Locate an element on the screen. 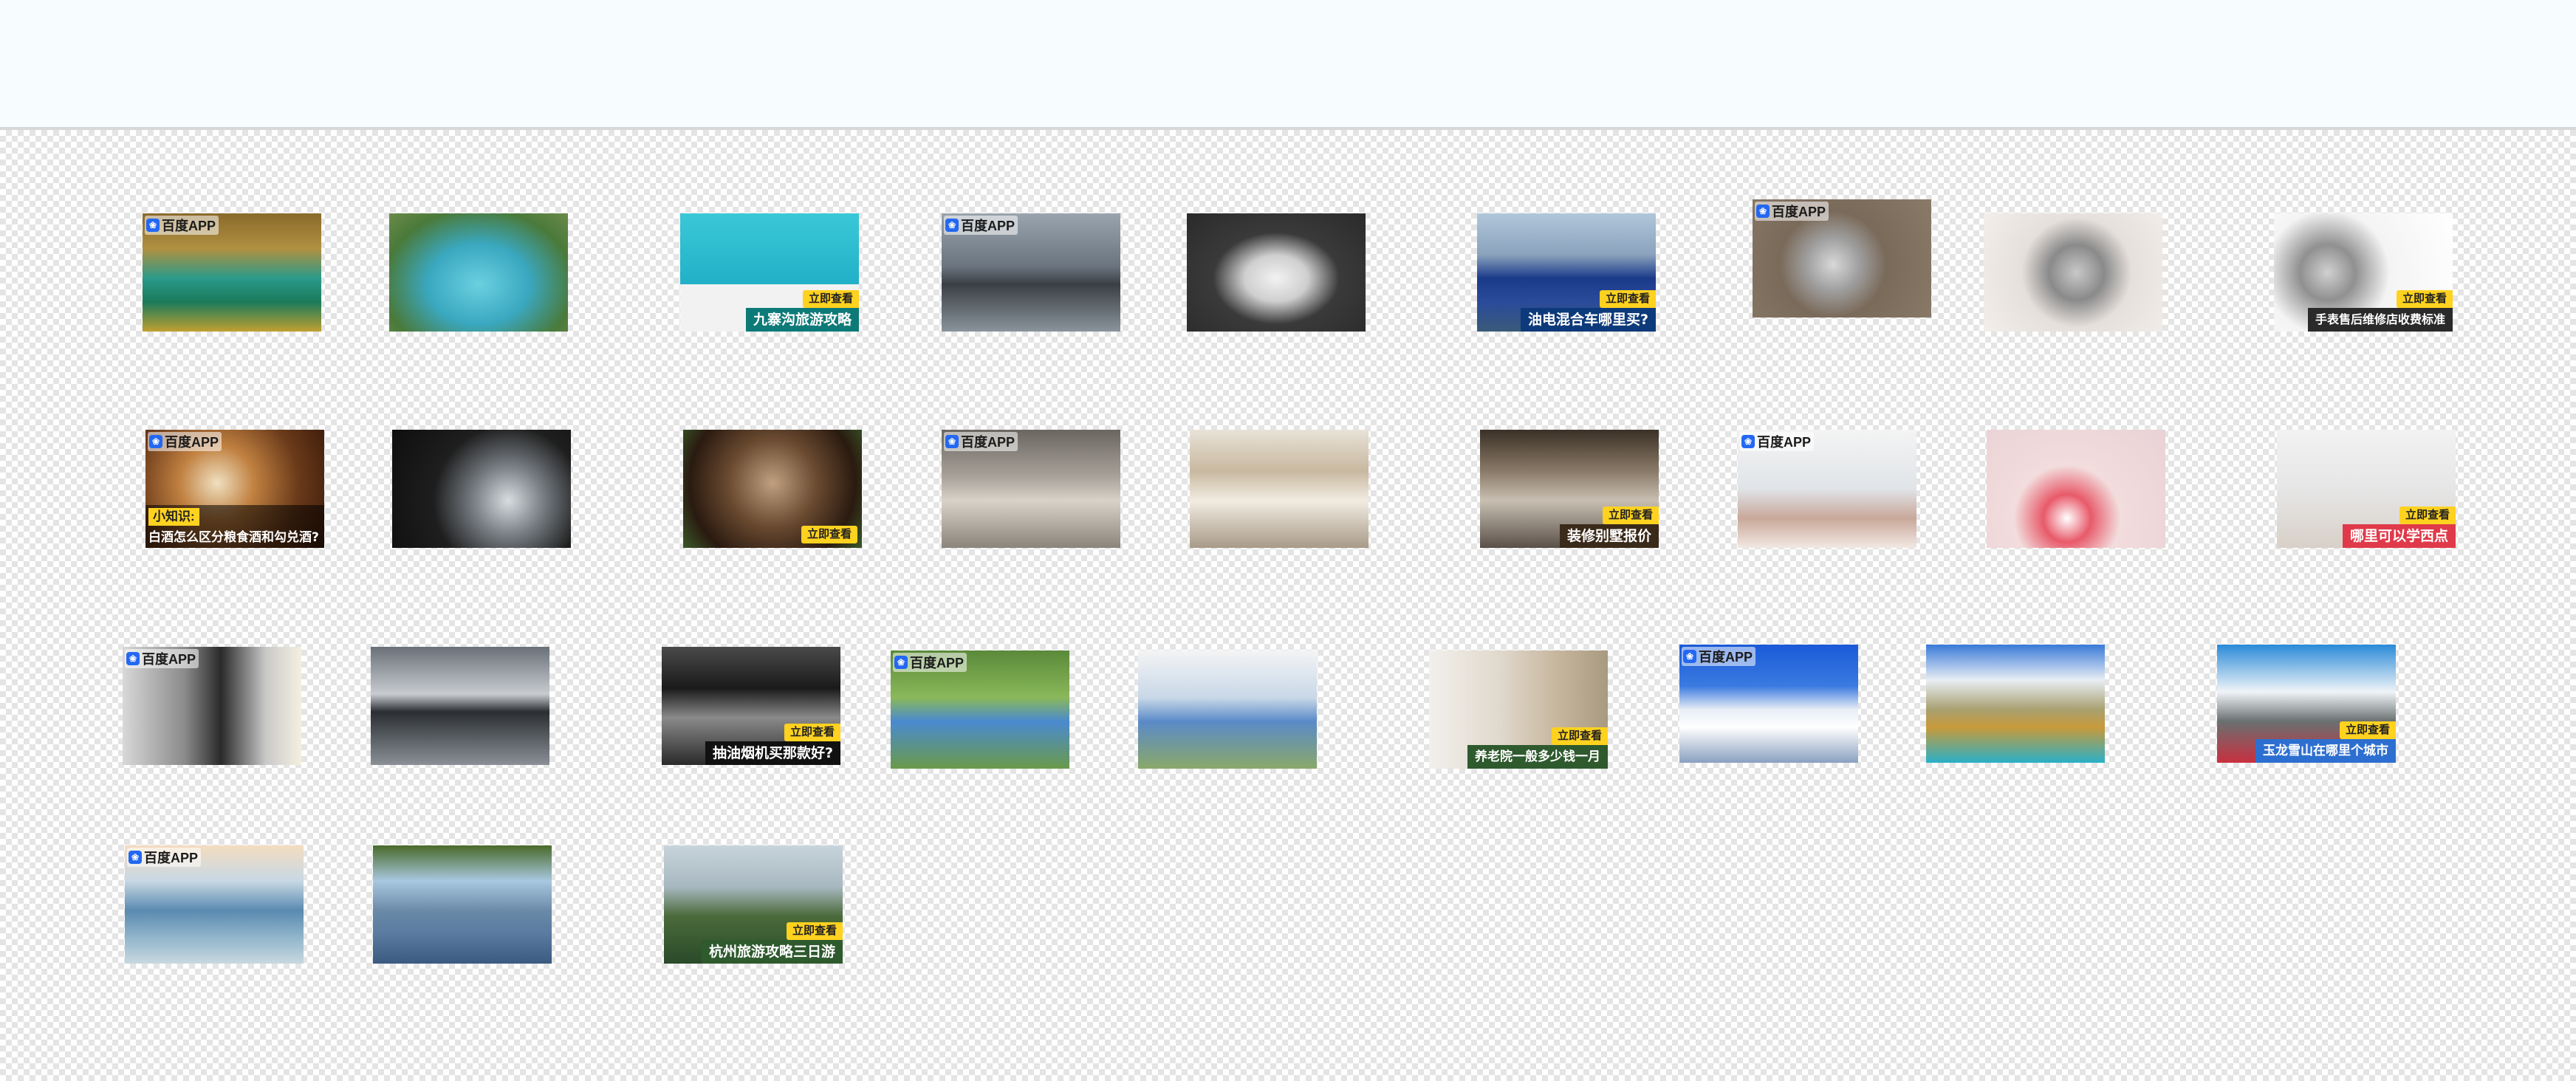 The height and width of the screenshot is (1081, 2576). tip-question: 白酒怎么区分粮食酒和勾兑酒? is located at coordinates (233, 537).